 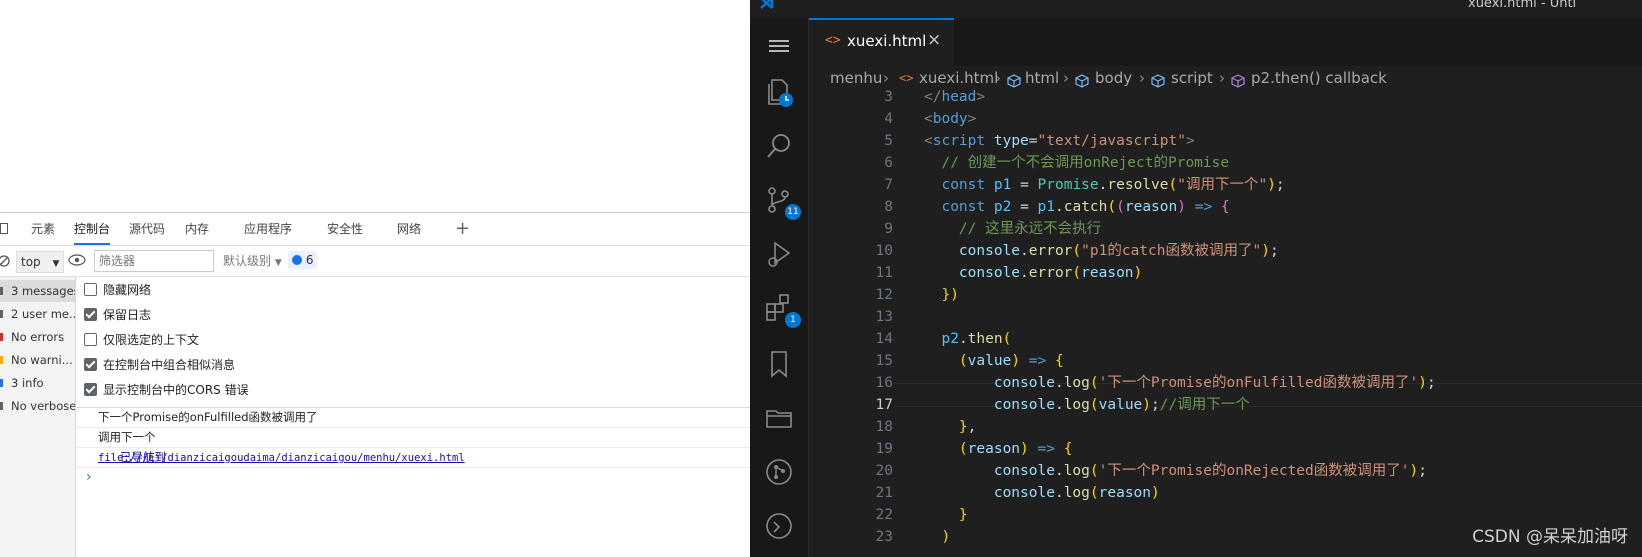 I want to click on source-control-icon: 11, so click(x=782, y=202).